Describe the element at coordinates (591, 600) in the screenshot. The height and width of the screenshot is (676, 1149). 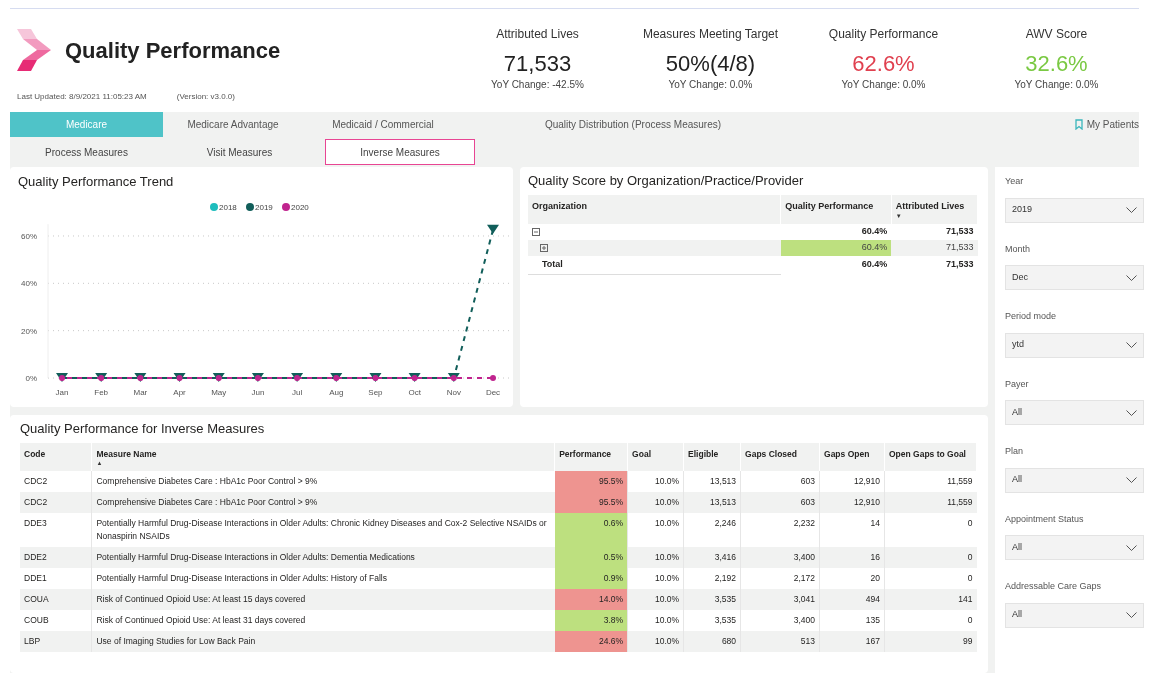
I see `table-cell: 14.0%` at that location.